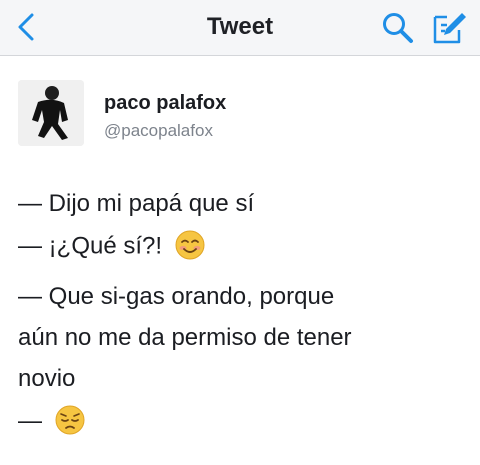 The height and width of the screenshot is (465, 480). What do you see at coordinates (165, 103) in the screenshot?
I see `author-name: paco palafox` at bounding box center [165, 103].